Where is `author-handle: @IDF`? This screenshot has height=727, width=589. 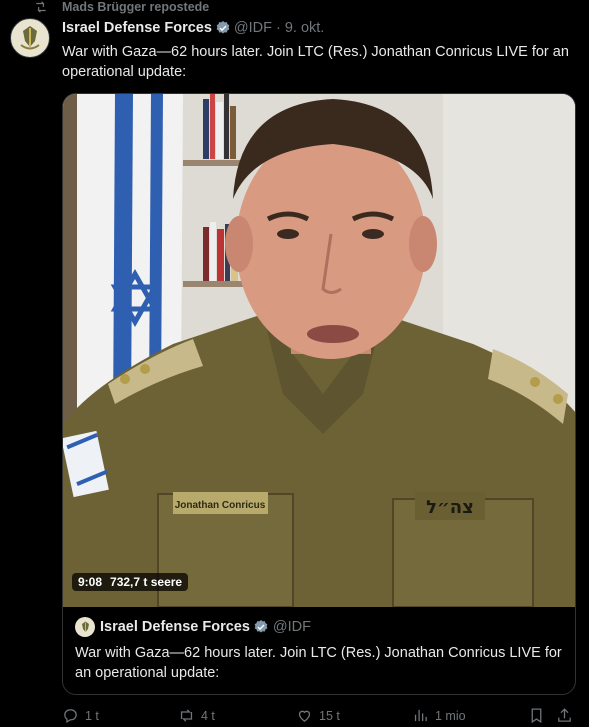 author-handle: @IDF is located at coordinates (253, 28).